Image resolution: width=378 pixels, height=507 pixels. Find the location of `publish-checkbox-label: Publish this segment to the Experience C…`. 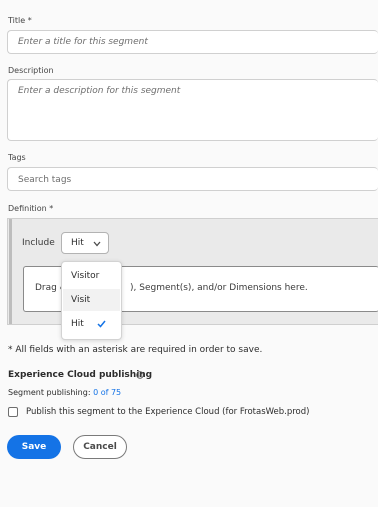

publish-checkbox-label: Publish this segment to the Experience C… is located at coordinates (167, 412).